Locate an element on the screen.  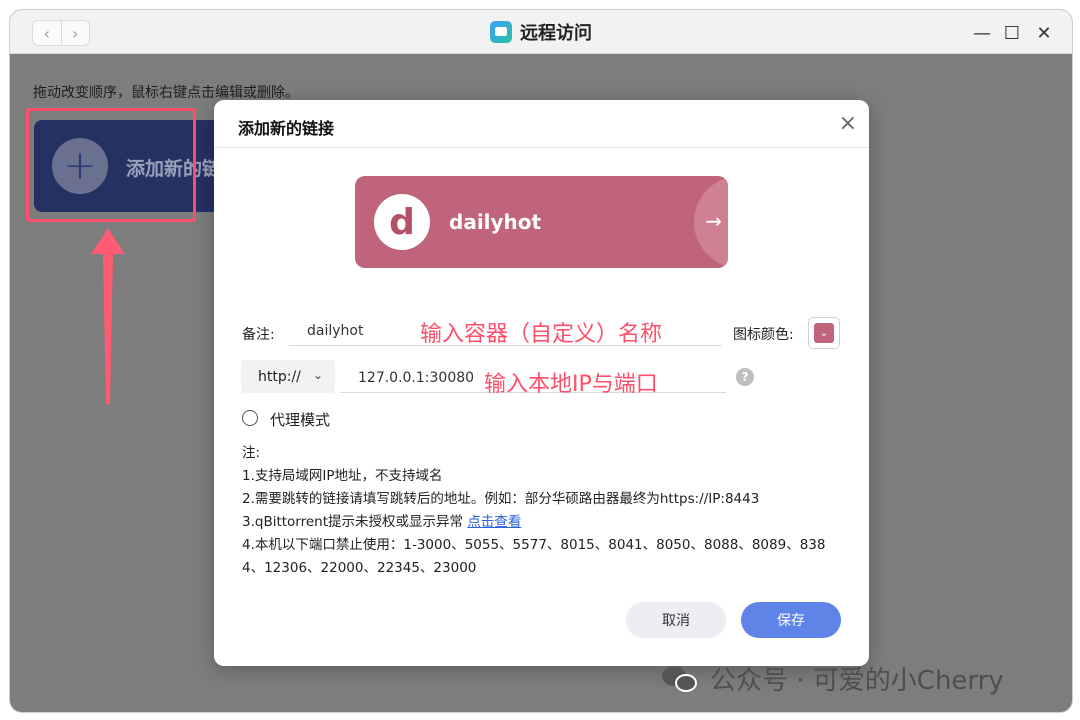
dialog-header: 添加新的链接 × is located at coordinates (541, 124).